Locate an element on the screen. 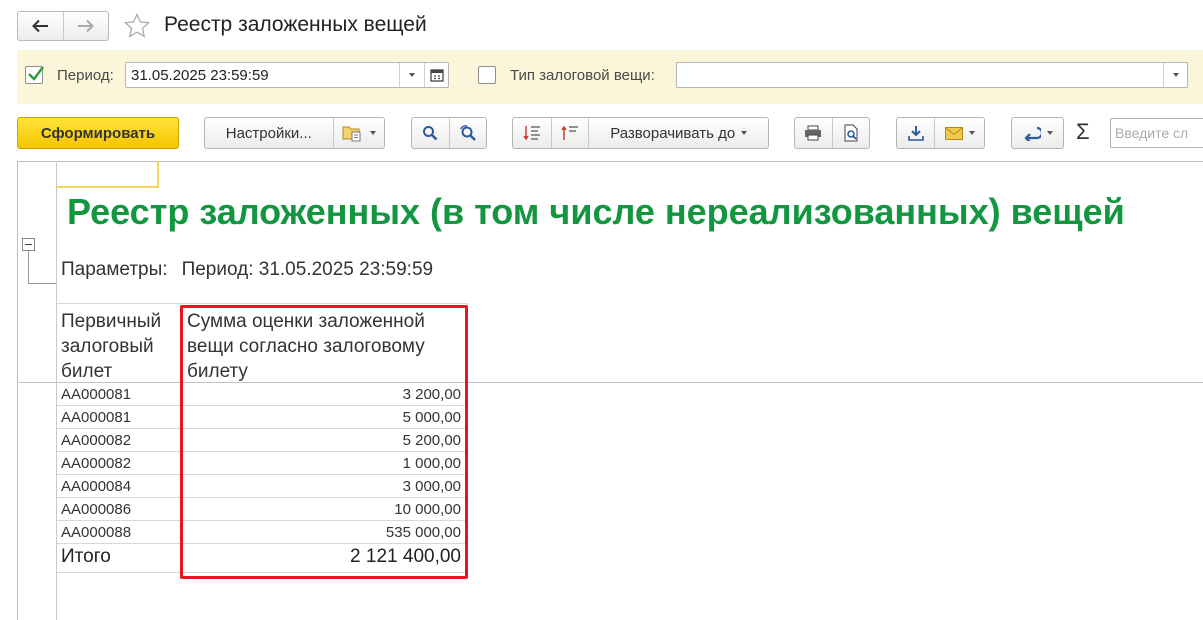  highlight-frame is located at coordinates (324, 442).